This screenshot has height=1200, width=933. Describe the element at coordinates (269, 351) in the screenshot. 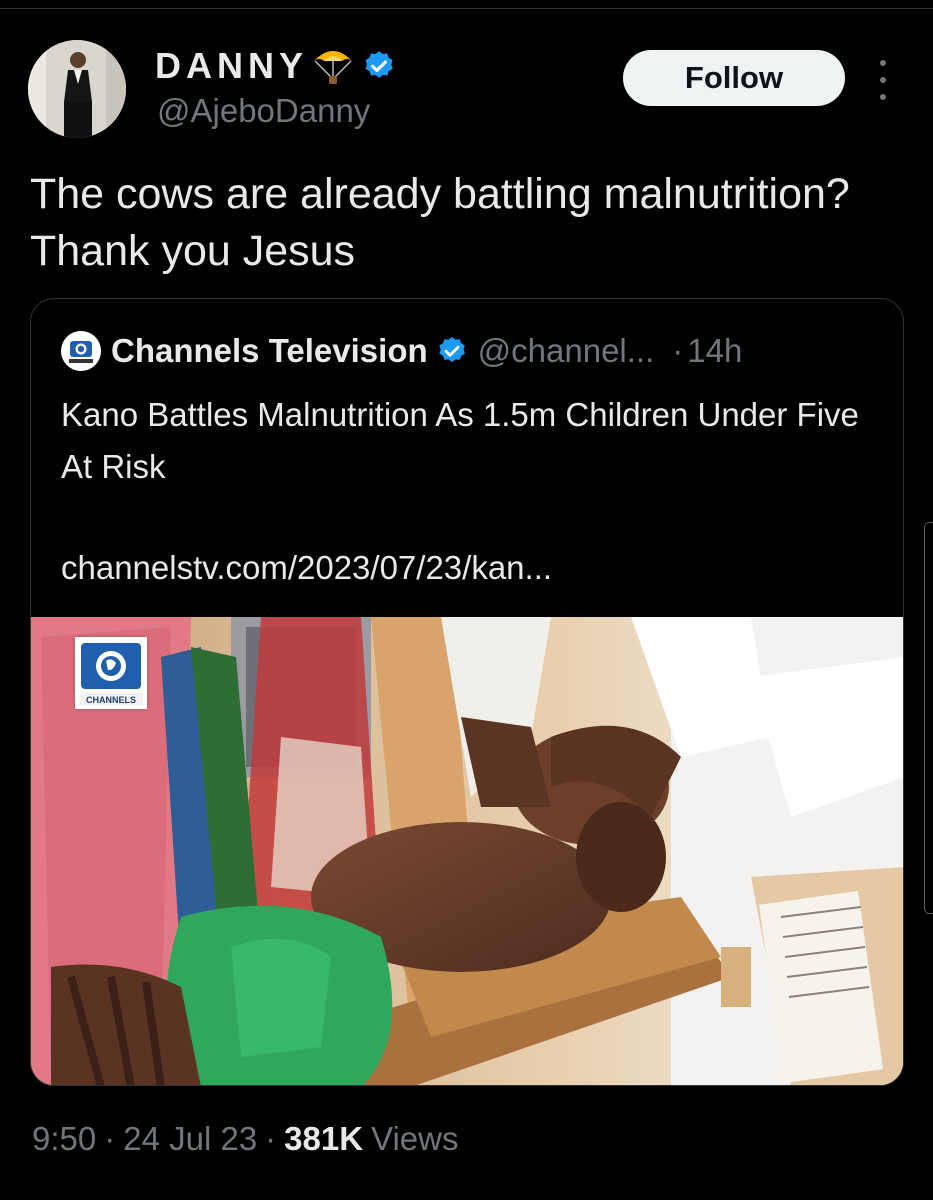

I see `quoted-author-name: Channels Television` at that location.